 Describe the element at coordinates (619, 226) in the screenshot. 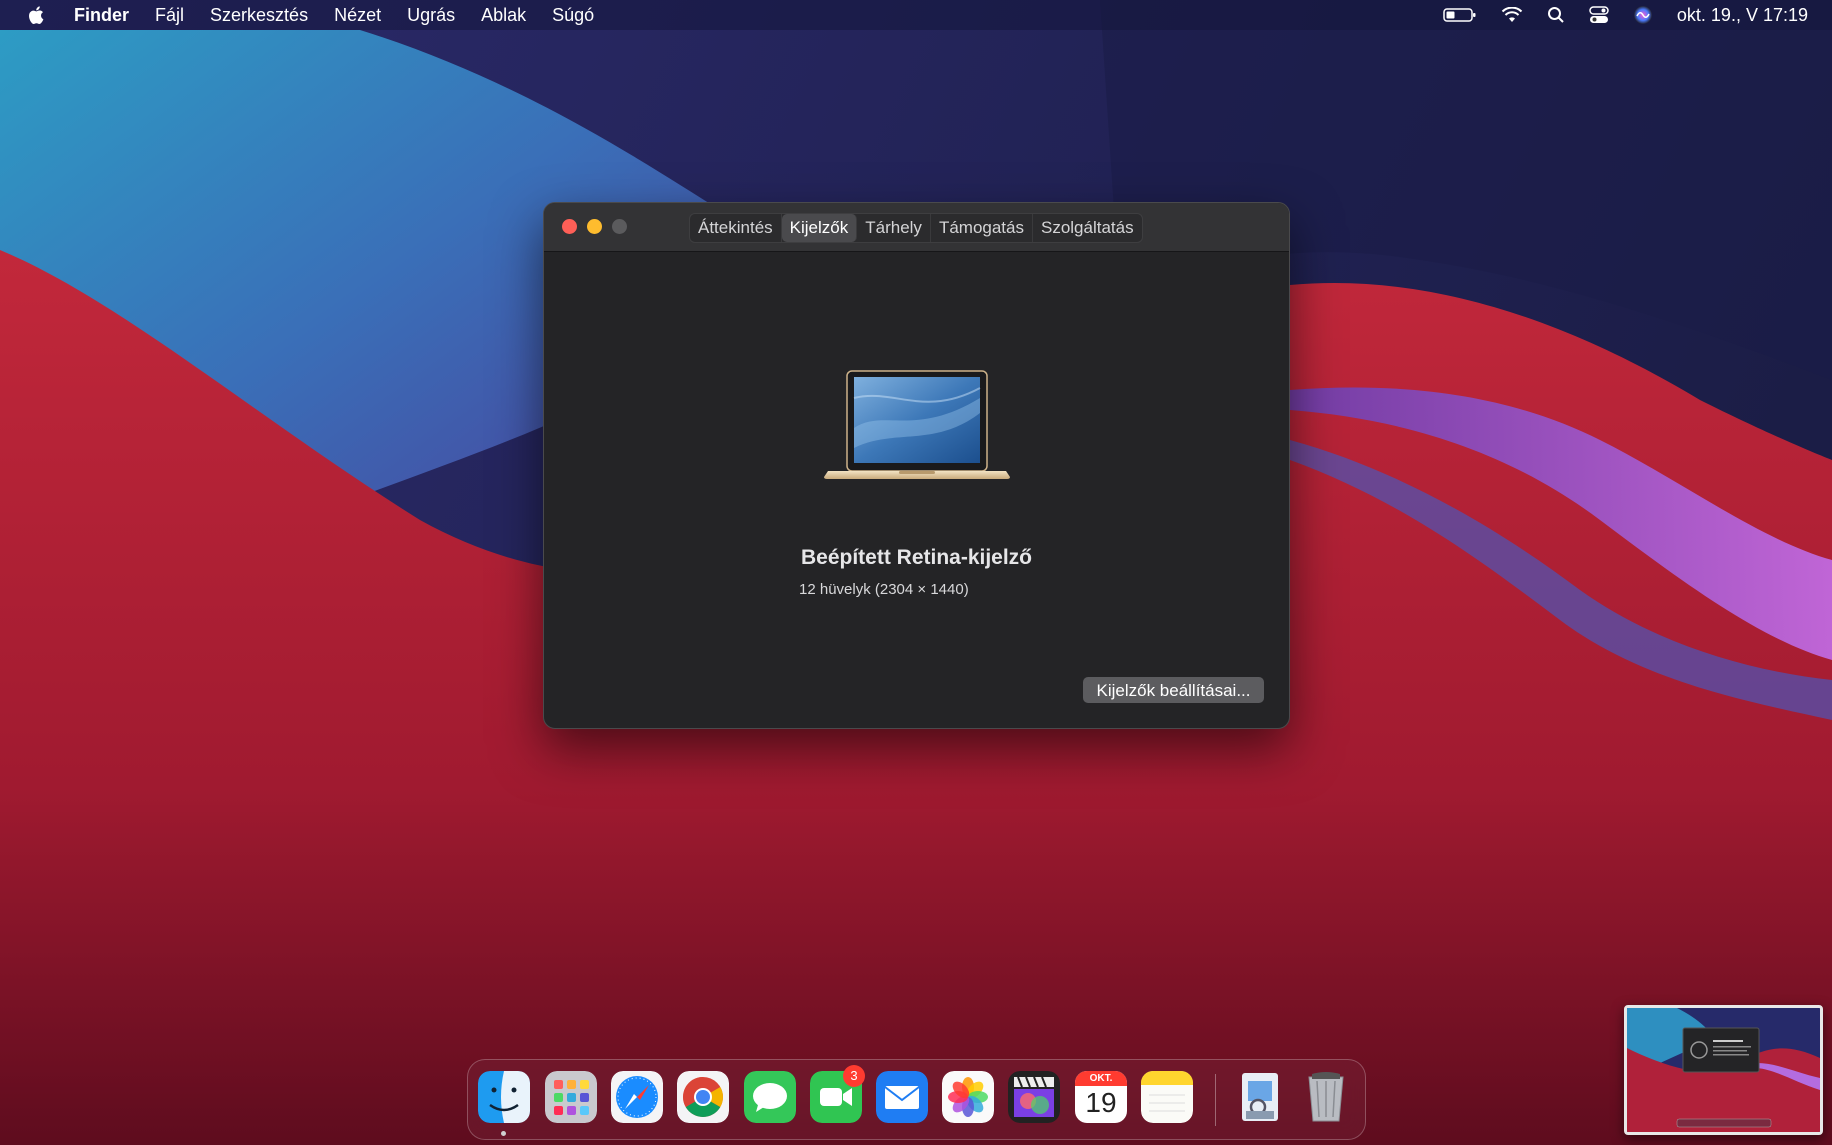

I see `zoom-button` at that location.